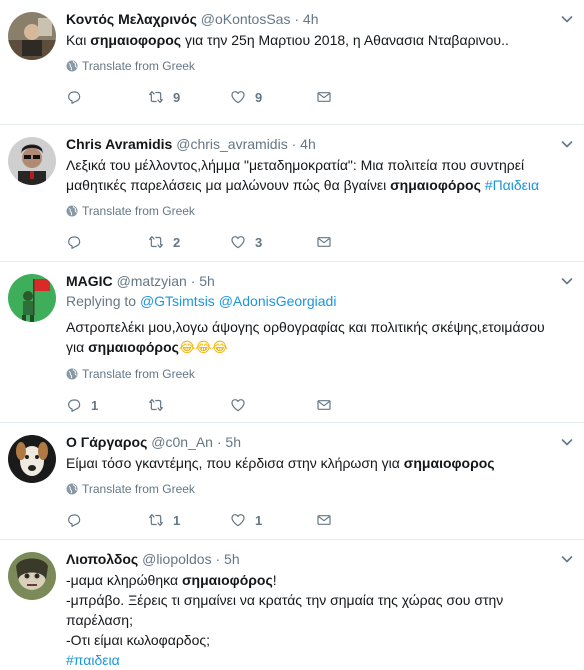 The height and width of the screenshot is (670, 584). What do you see at coordinates (189, 97) in the screenshot?
I see `retweet-button: 9` at bounding box center [189, 97].